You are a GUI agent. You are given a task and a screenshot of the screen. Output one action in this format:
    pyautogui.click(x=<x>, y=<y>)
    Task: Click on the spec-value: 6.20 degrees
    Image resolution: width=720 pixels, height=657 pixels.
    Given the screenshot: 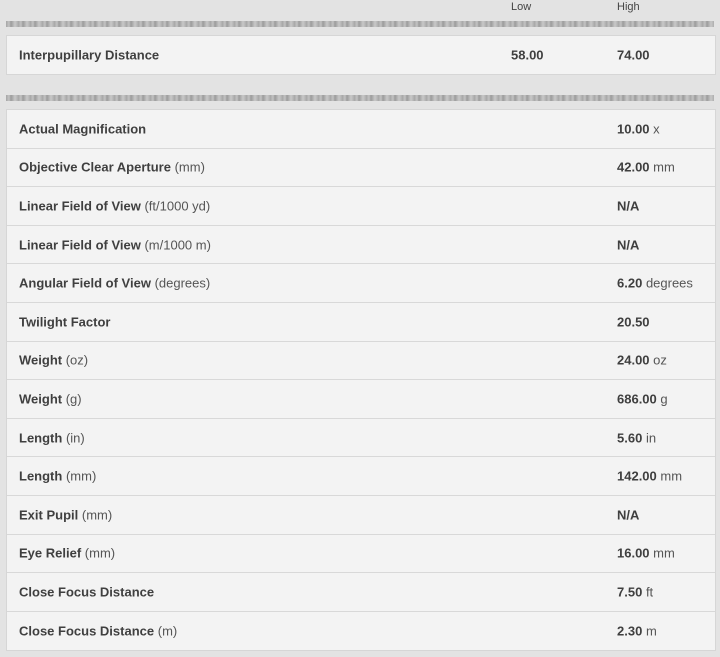 What is the action you would take?
    pyautogui.click(x=655, y=283)
    